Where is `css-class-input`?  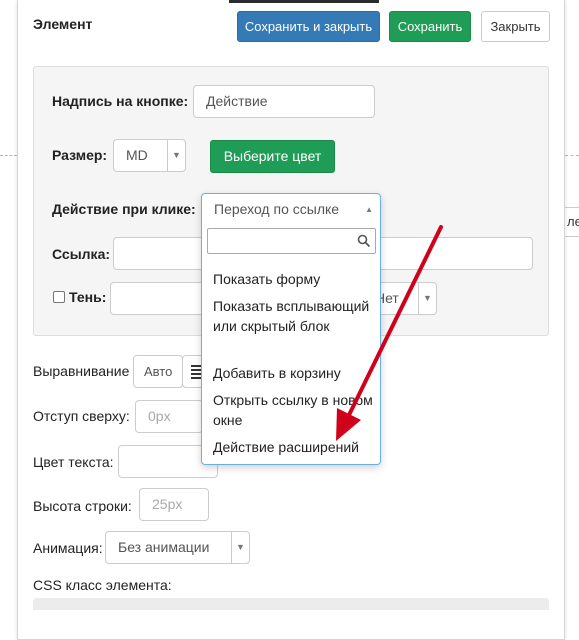
css-class-input is located at coordinates (291, 604).